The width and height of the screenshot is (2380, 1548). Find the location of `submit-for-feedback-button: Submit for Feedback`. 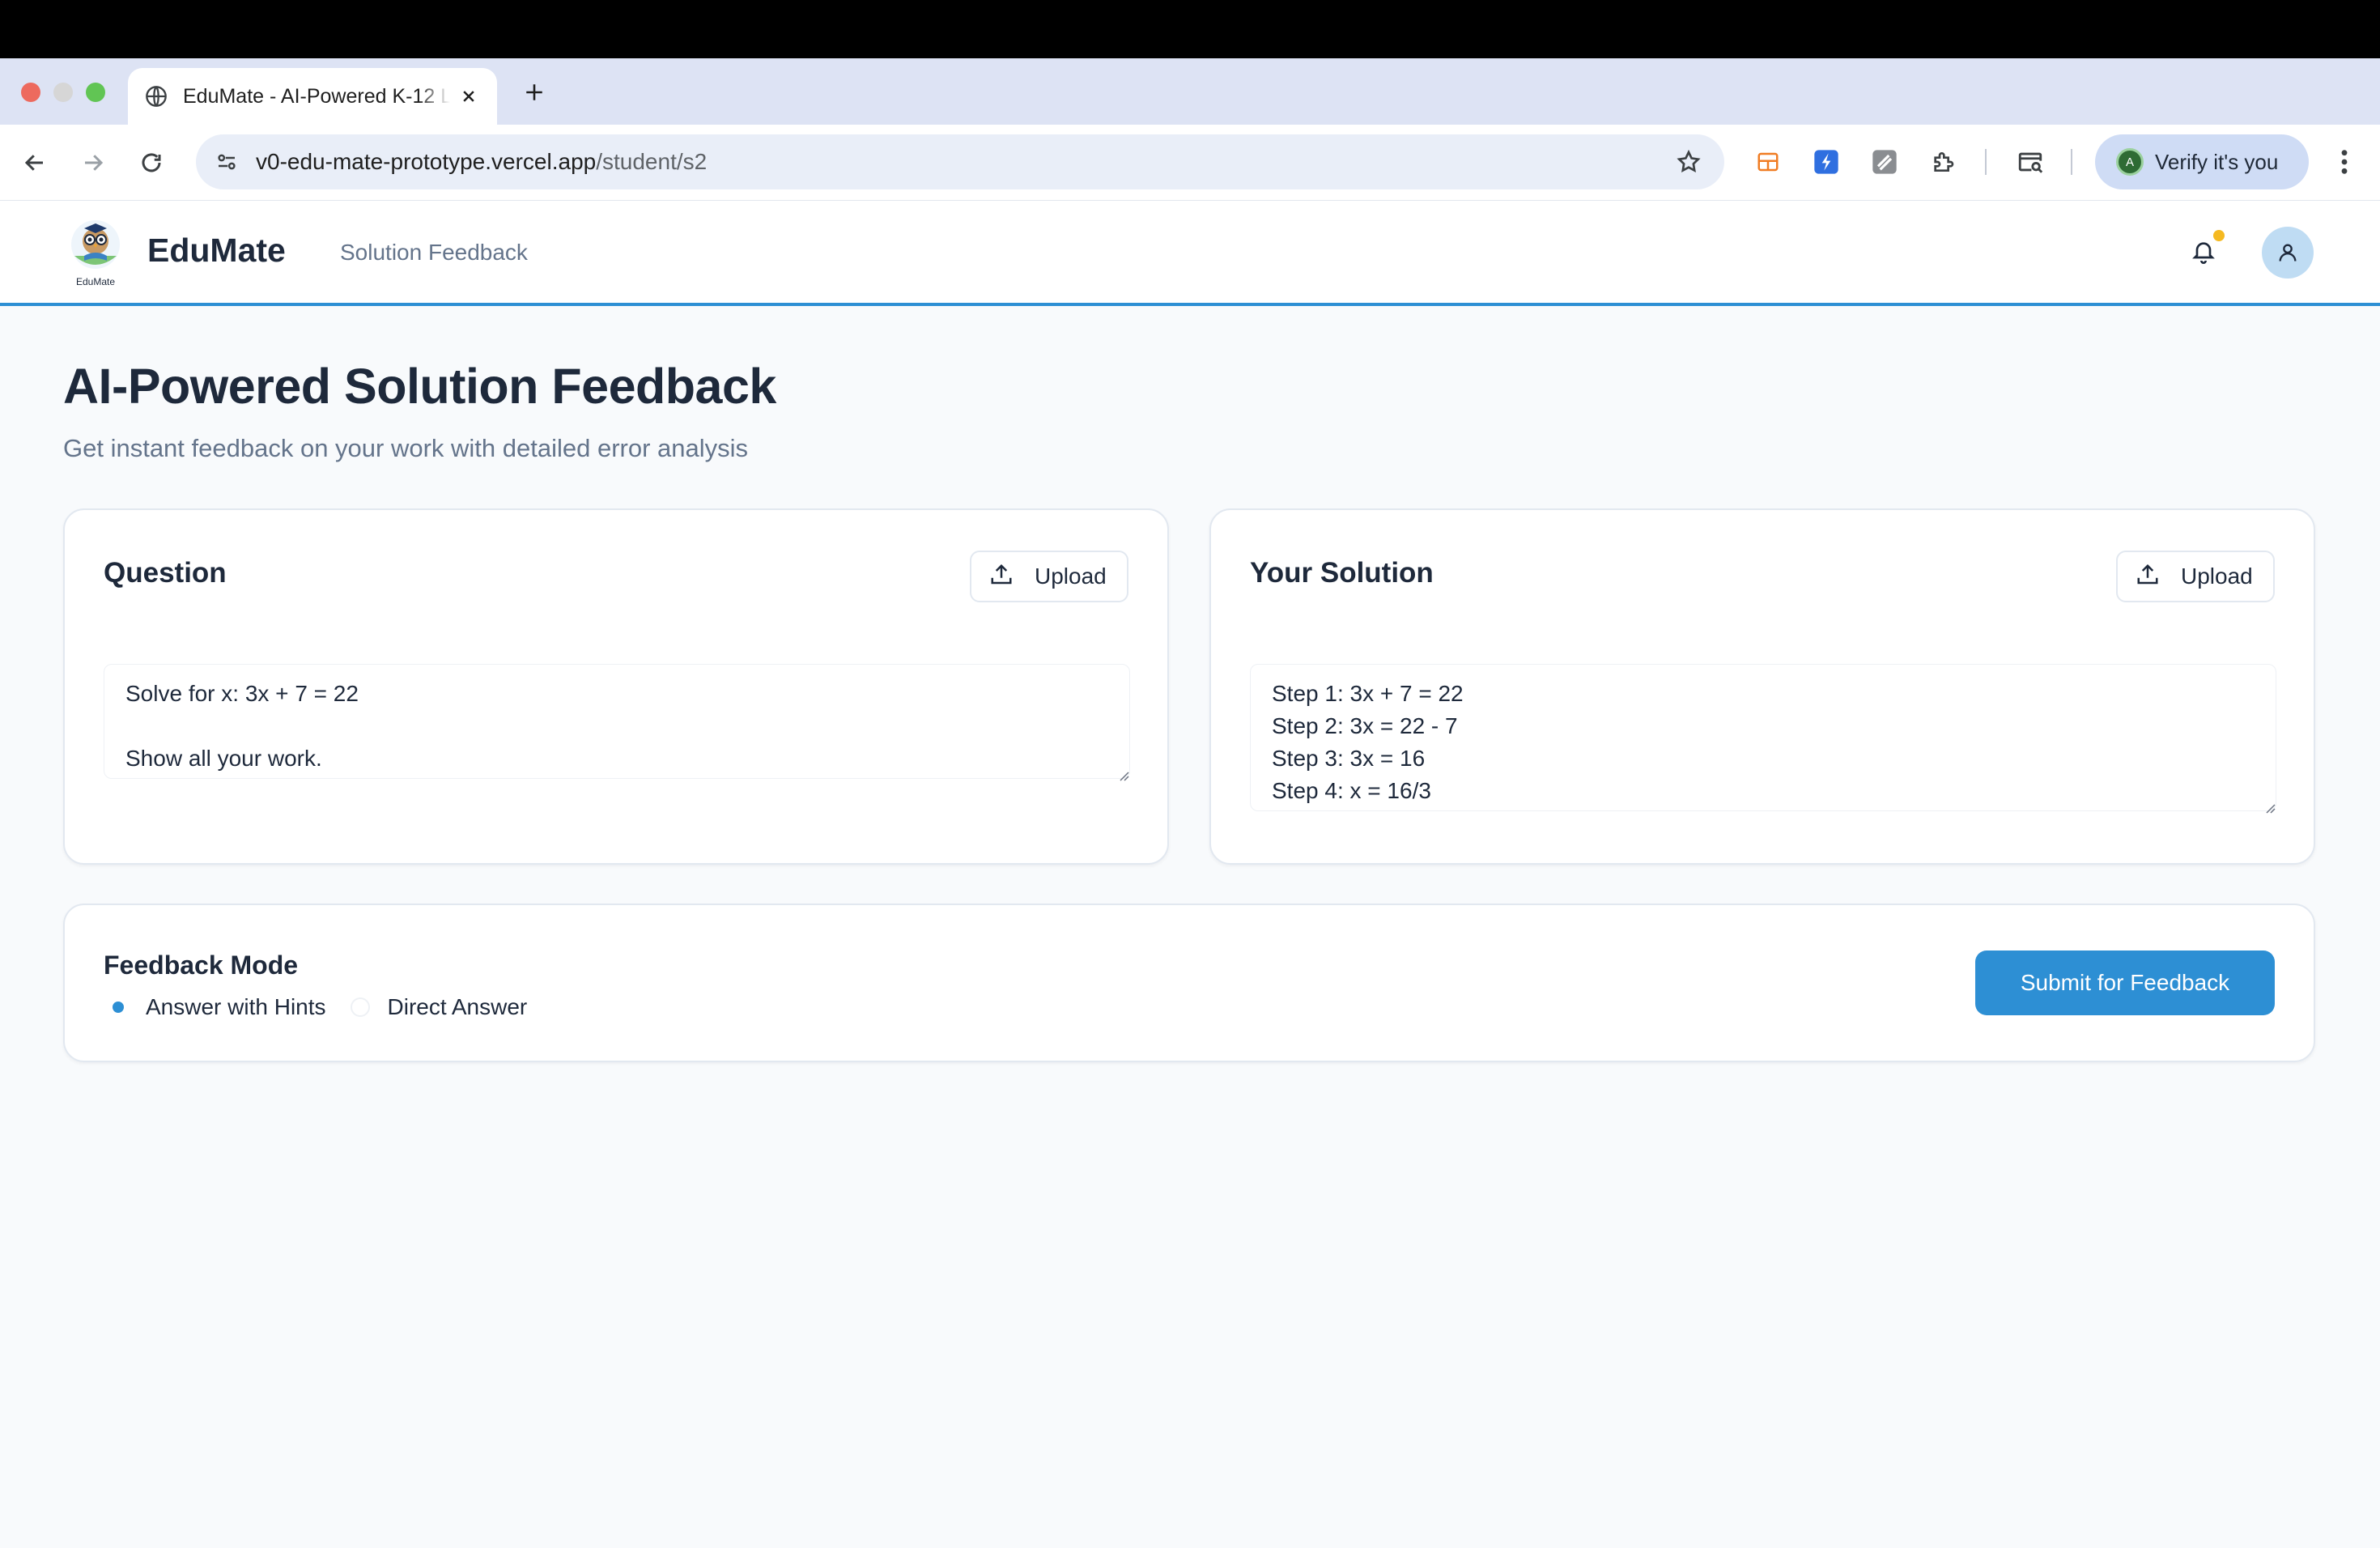

submit-for-feedback-button: Submit for Feedback is located at coordinates (2125, 983).